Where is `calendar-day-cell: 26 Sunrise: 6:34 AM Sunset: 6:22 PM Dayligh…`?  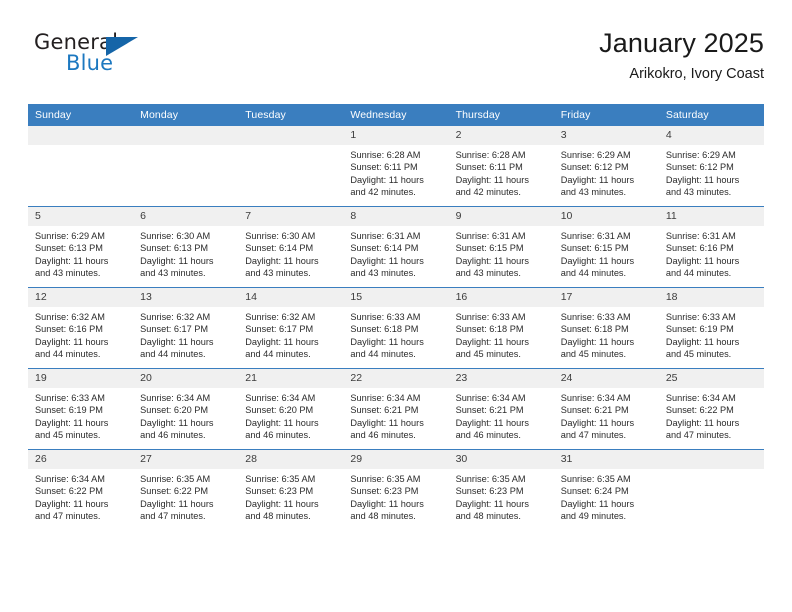 calendar-day-cell: 26 Sunrise: 6:34 AM Sunset: 6:22 PM Dayligh… is located at coordinates (81, 489).